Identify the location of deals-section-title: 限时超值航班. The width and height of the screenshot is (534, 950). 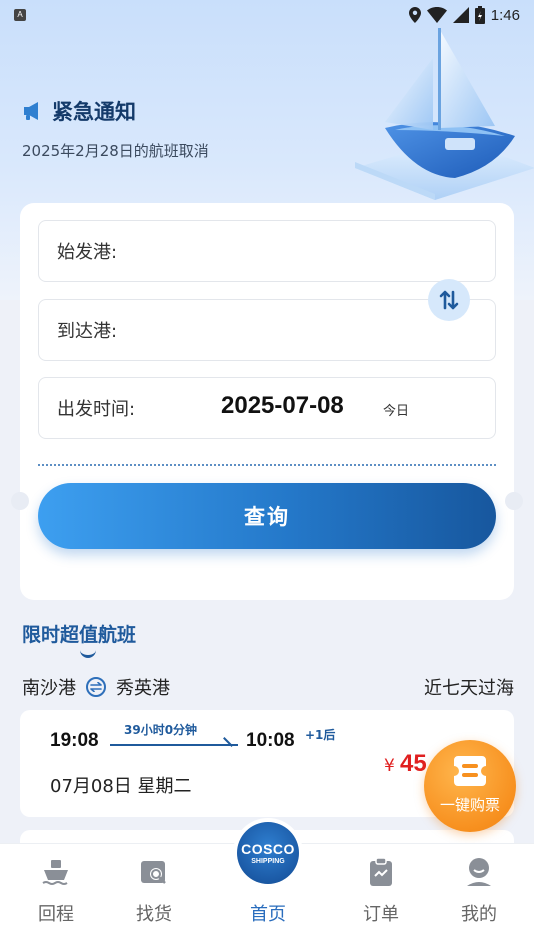
(79, 635).